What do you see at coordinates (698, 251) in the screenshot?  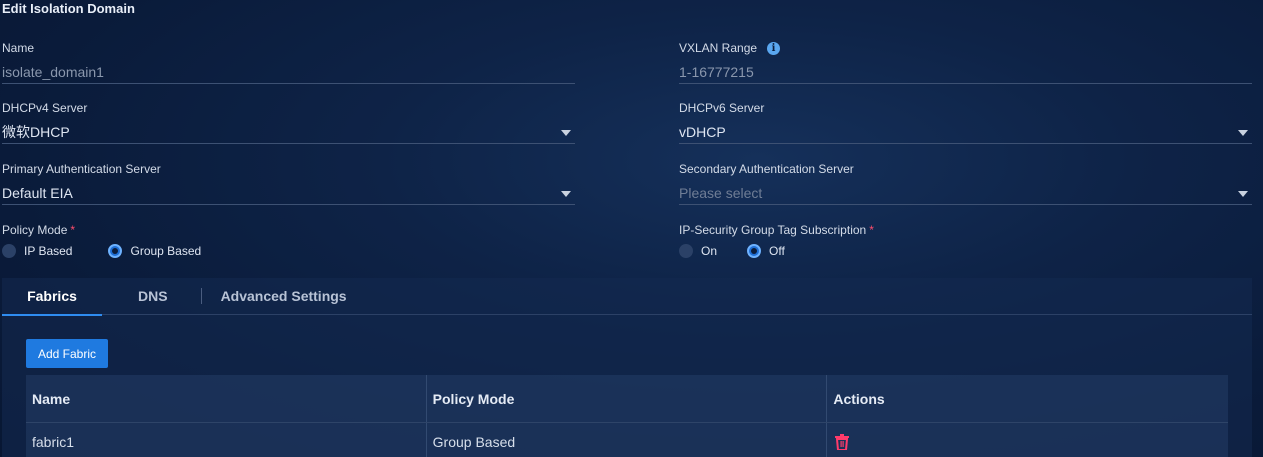 I see `radio-on: On` at bounding box center [698, 251].